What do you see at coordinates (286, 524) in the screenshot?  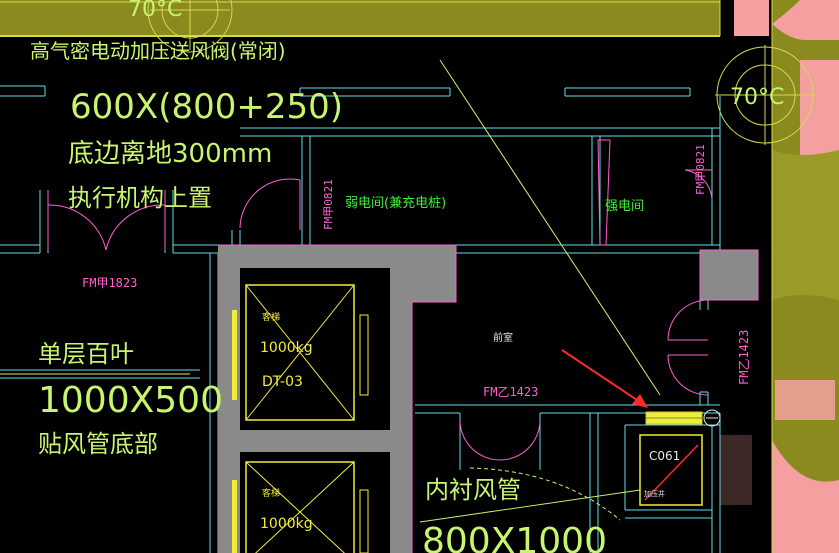 I see `elevator-b-capacity: 1000kg` at bounding box center [286, 524].